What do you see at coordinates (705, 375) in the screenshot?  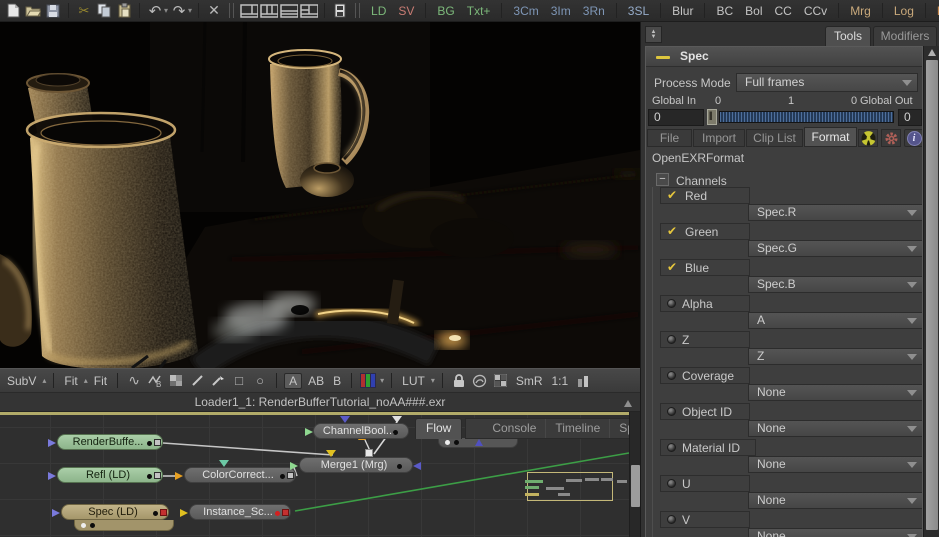 I see `channel-checkbox-coverage: Coverage` at bounding box center [705, 375].